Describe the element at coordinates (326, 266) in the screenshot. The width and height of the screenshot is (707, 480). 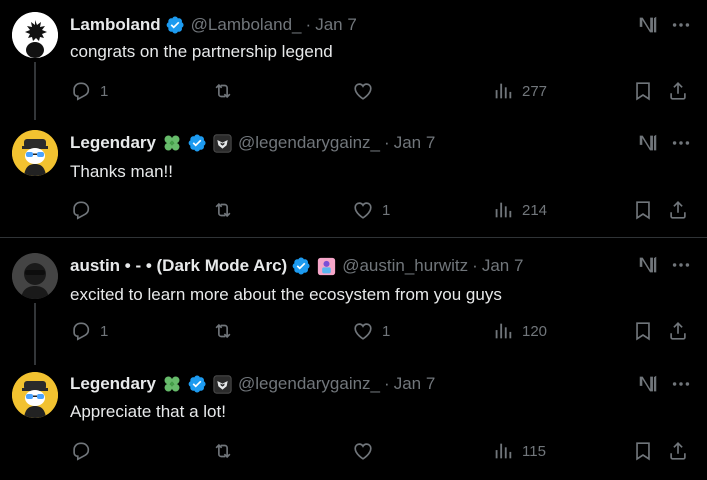
I see `arc-badge-icon` at that location.